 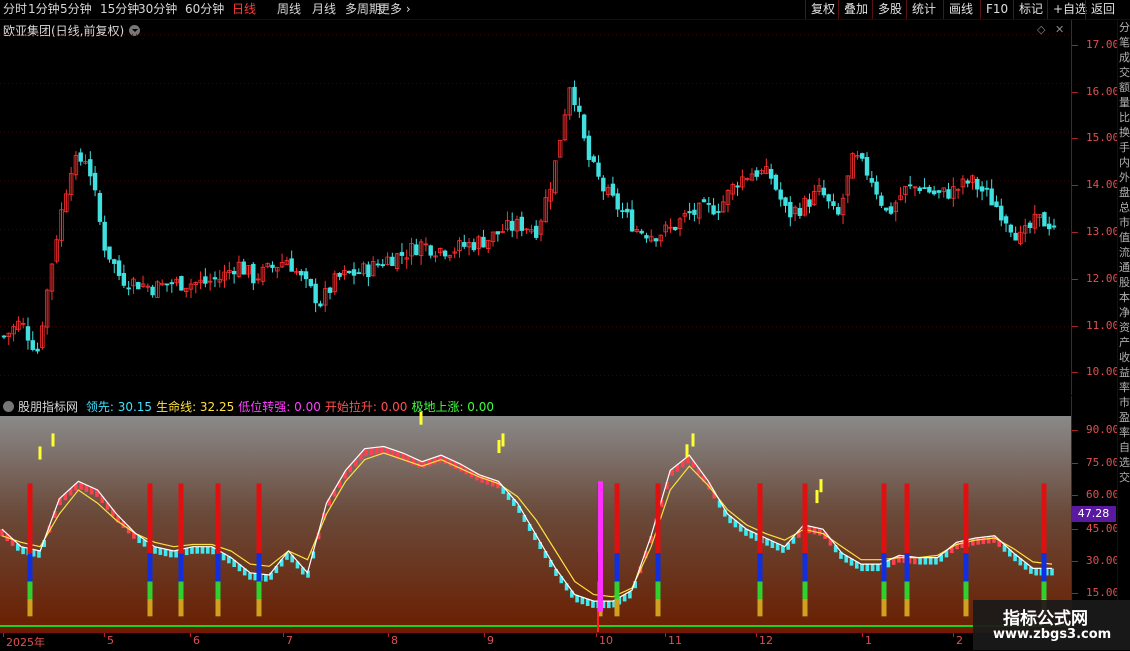 I want to click on period-tab-9: 多周期, so click(x=363, y=9).